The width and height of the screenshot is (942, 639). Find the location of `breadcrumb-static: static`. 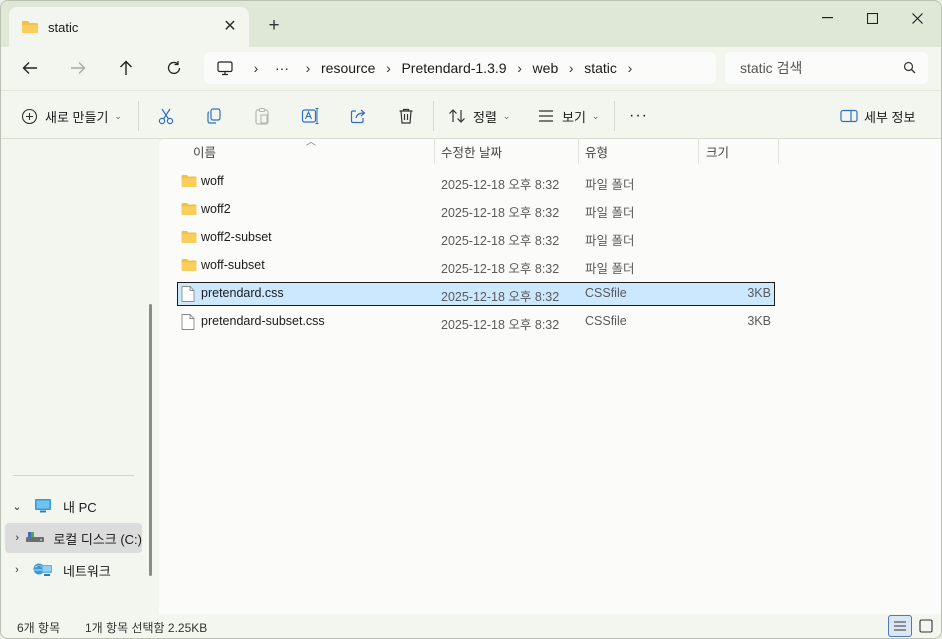

breadcrumb-static: static is located at coordinates (600, 68).